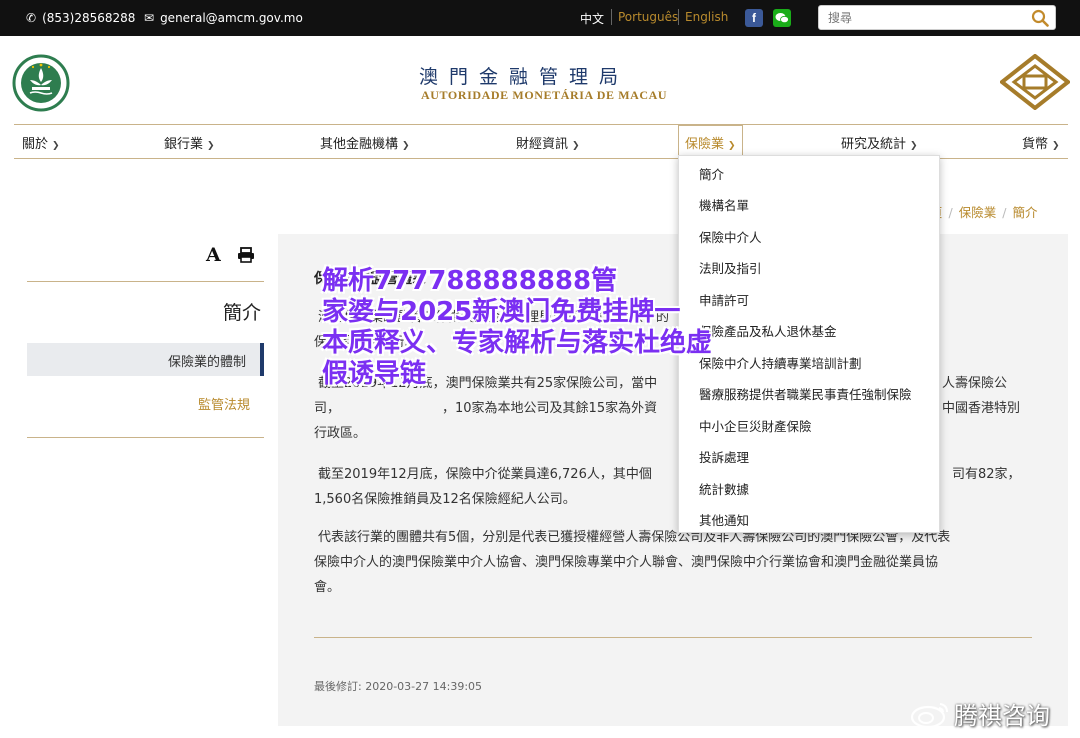  What do you see at coordinates (782, 18) in the screenshot?
I see `wechat-icon` at bounding box center [782, 18].